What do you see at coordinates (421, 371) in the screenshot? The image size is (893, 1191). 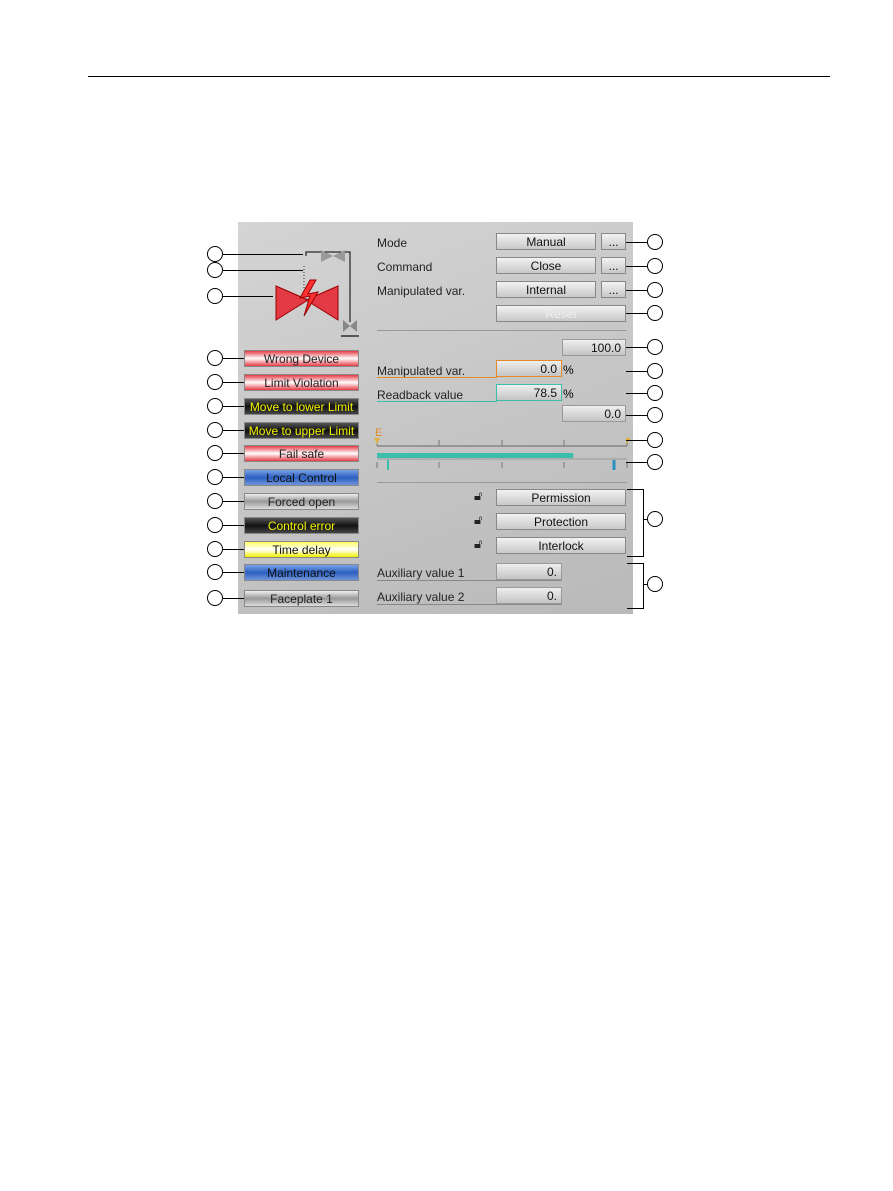 I see `manip-label: Manipulated var.` at bounding box center [421, 371].